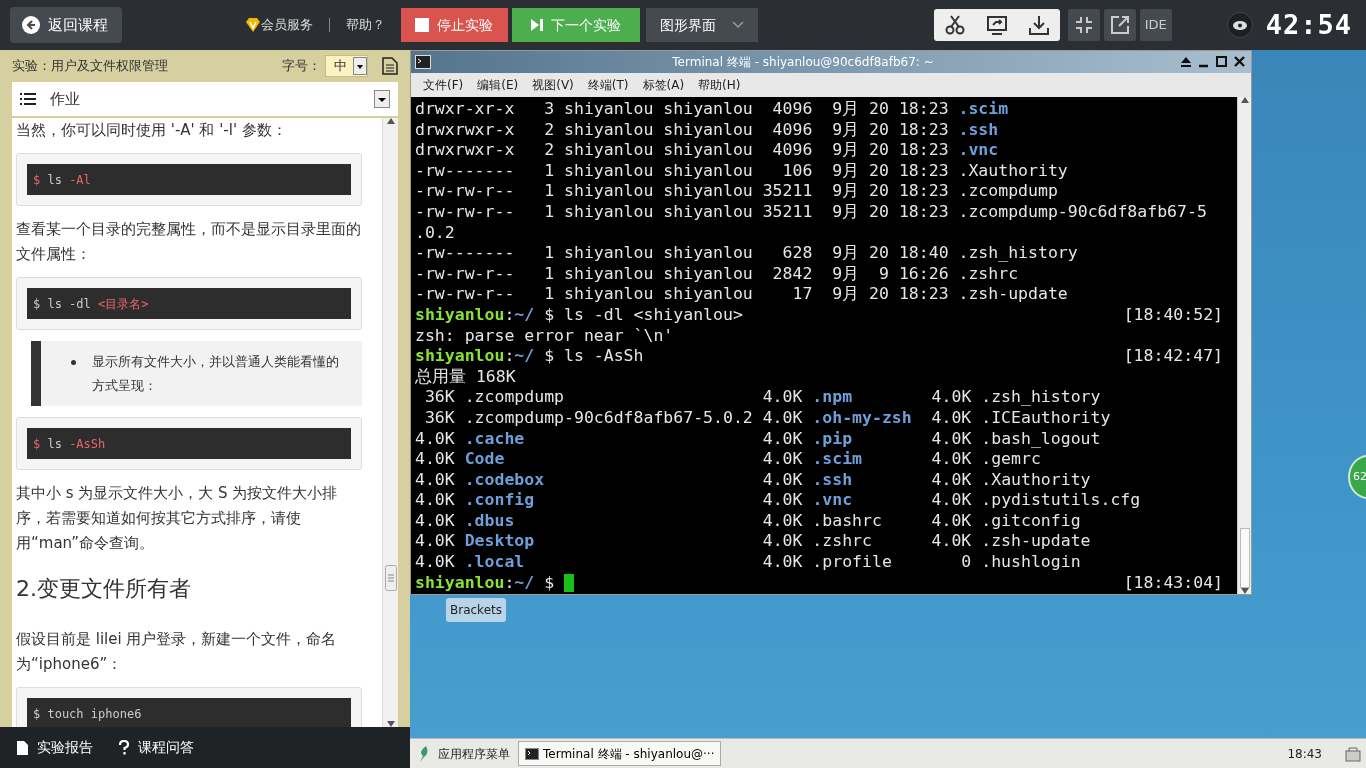  I want to click on screen-icon, so click(996, 25).